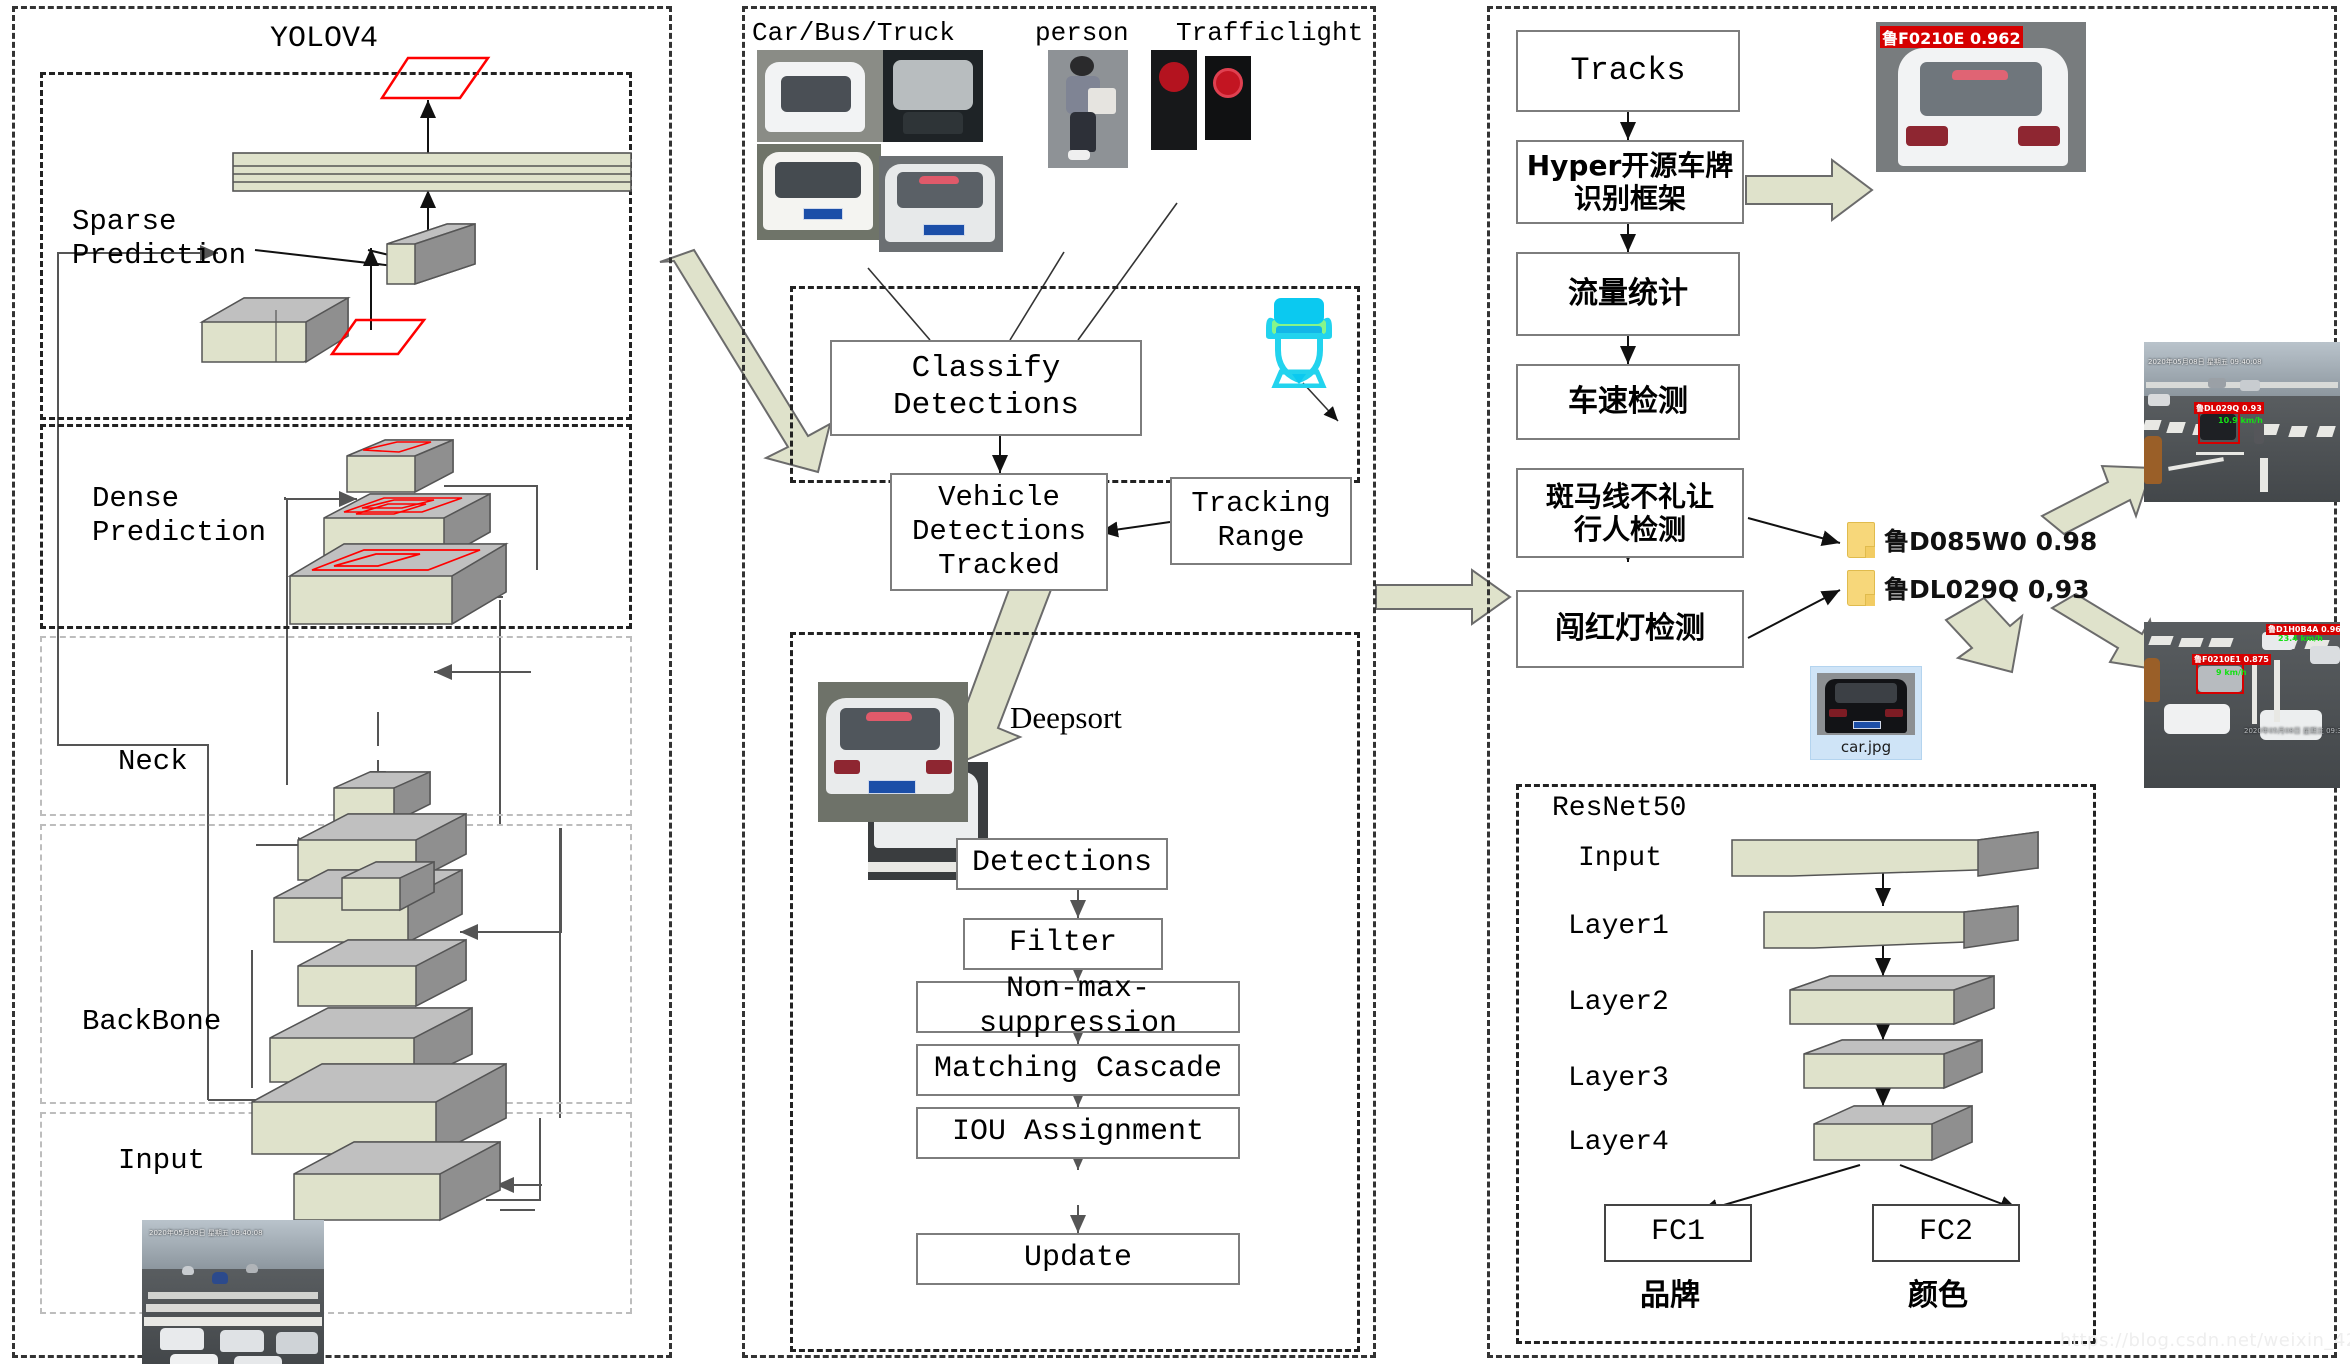 This screenshot has height=1364, width=2350. What do you see at coordinates (1893, 1133) in the screenshot?
I see `resnet-slab-layer4` at bounding box center [1893, 1133].